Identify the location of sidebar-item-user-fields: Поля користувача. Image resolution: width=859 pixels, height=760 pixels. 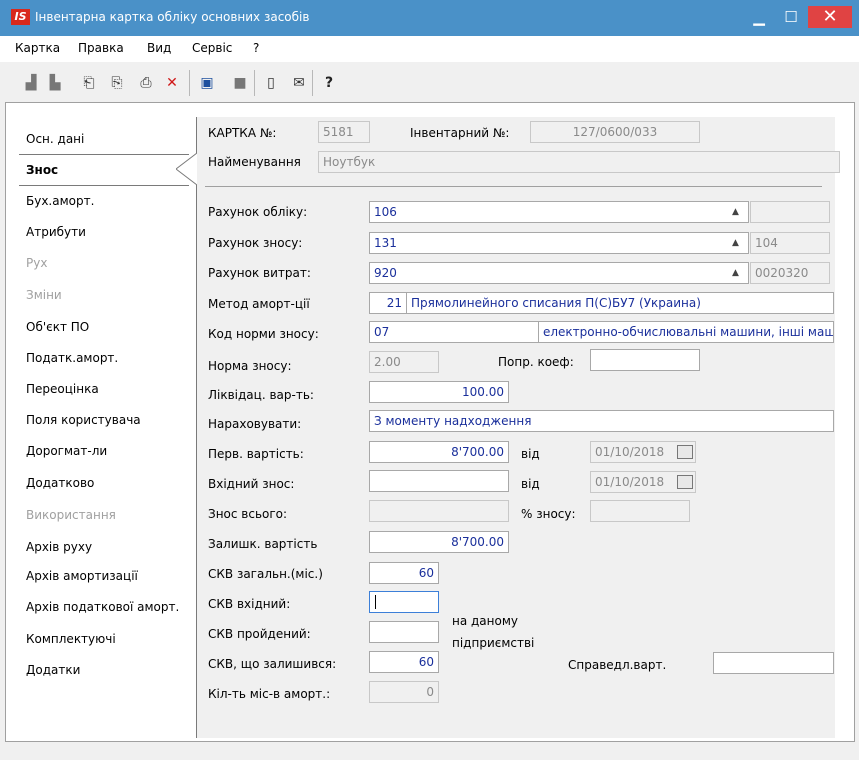
(83, 420).